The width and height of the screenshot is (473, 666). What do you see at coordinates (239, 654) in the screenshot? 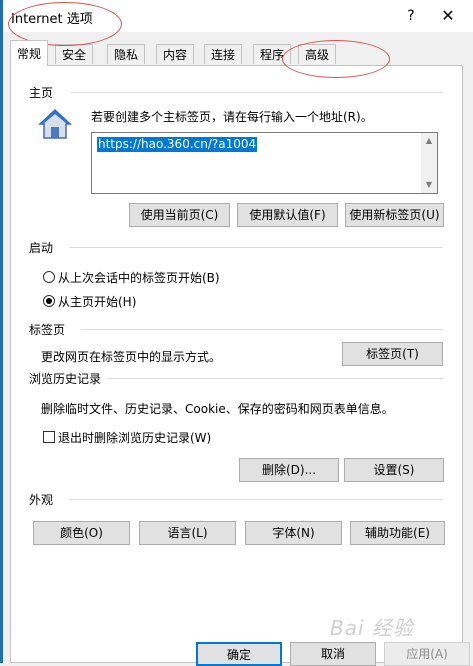
I see `ok-button: 确定` at bounding box center [239, 654].